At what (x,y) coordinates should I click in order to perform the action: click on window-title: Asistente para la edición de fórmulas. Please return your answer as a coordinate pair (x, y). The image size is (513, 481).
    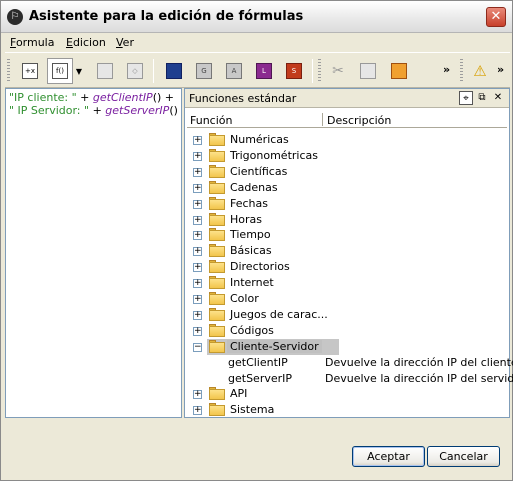
    Looking at the image, I should click on (166, 16).